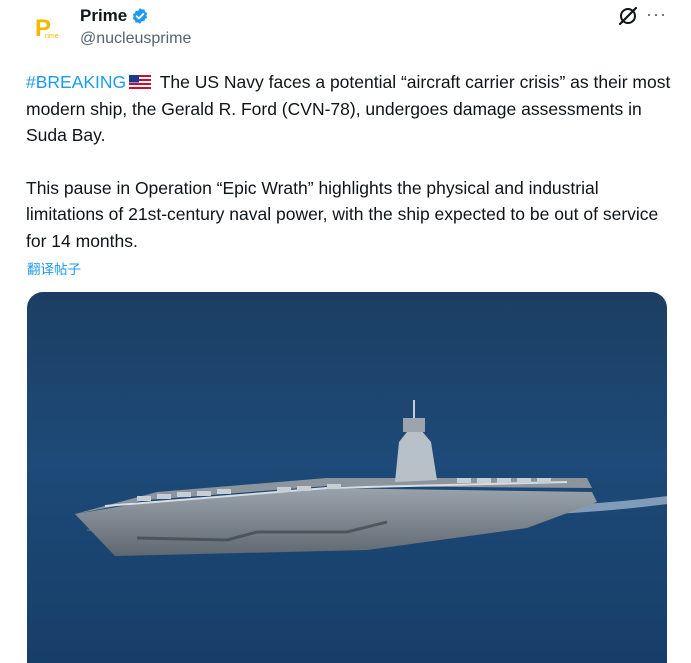  What do you see at coordinates (656, 14) in the screenshot?
I see `more-options-icon: ···` at bounding box center [656, 14].